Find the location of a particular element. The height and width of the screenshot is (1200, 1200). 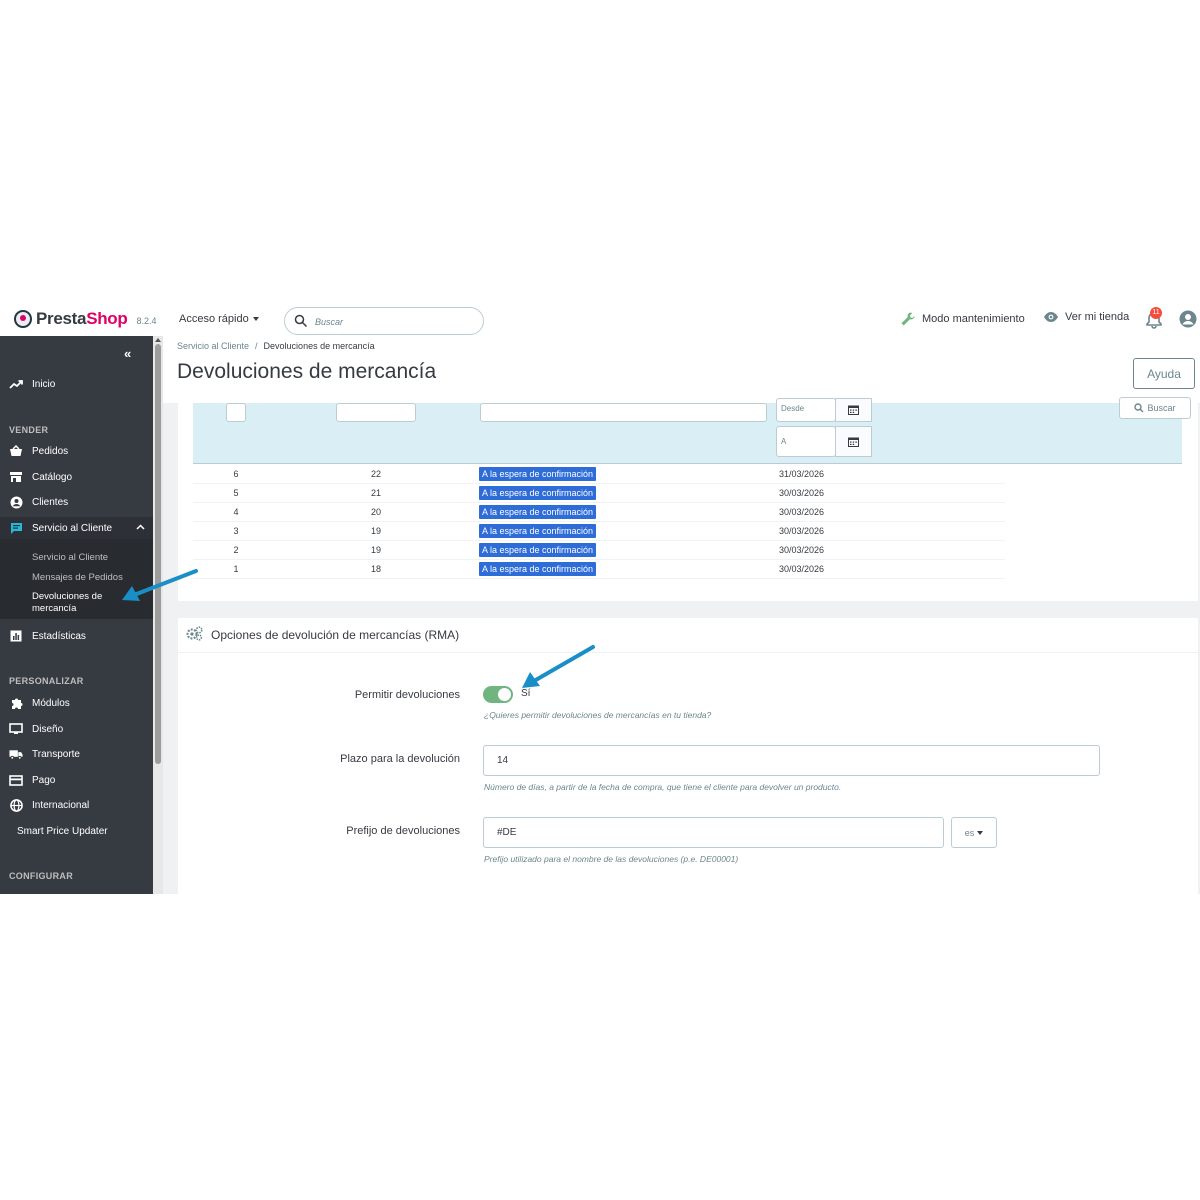

returns-prefix-input is located at coordinates (713, 832).